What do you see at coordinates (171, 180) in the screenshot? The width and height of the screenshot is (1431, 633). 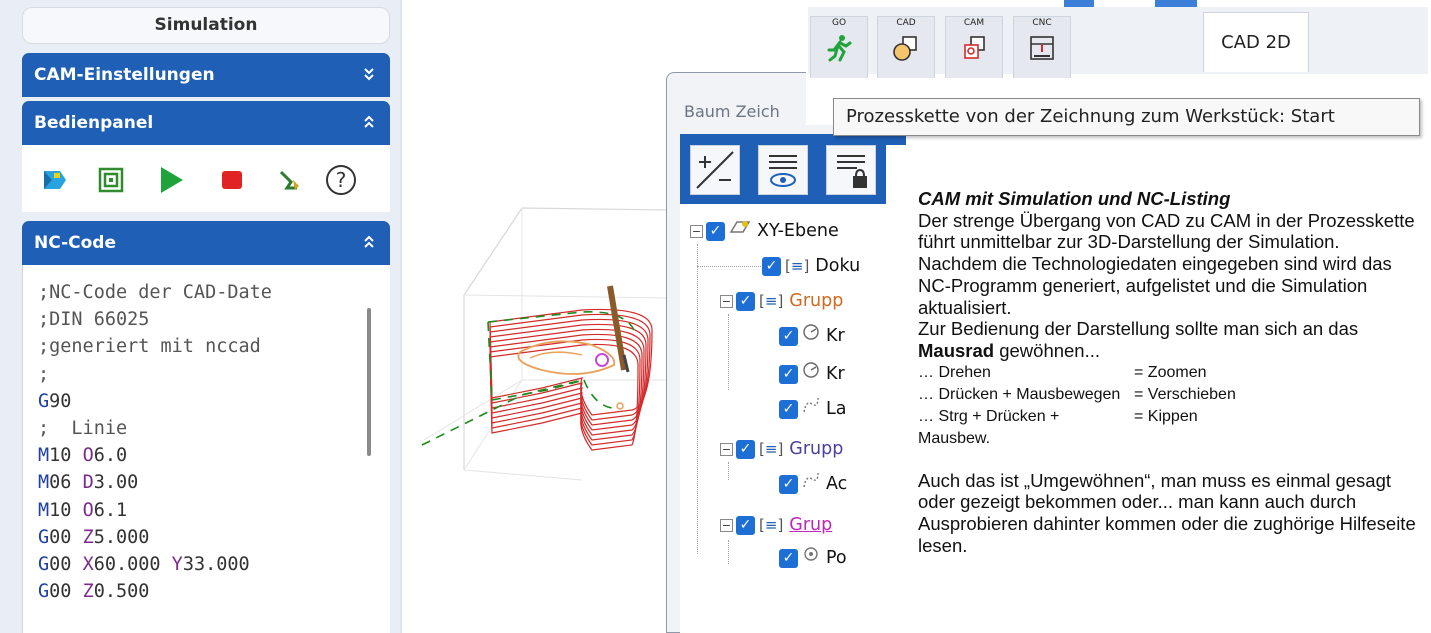 I see `play-icon` at bounding box center [171, 180].